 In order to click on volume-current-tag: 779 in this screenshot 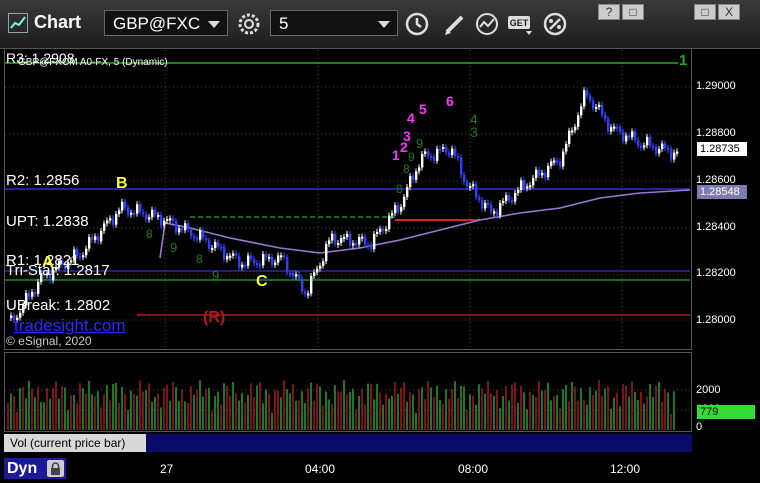, I will do `click(726, 412)`.